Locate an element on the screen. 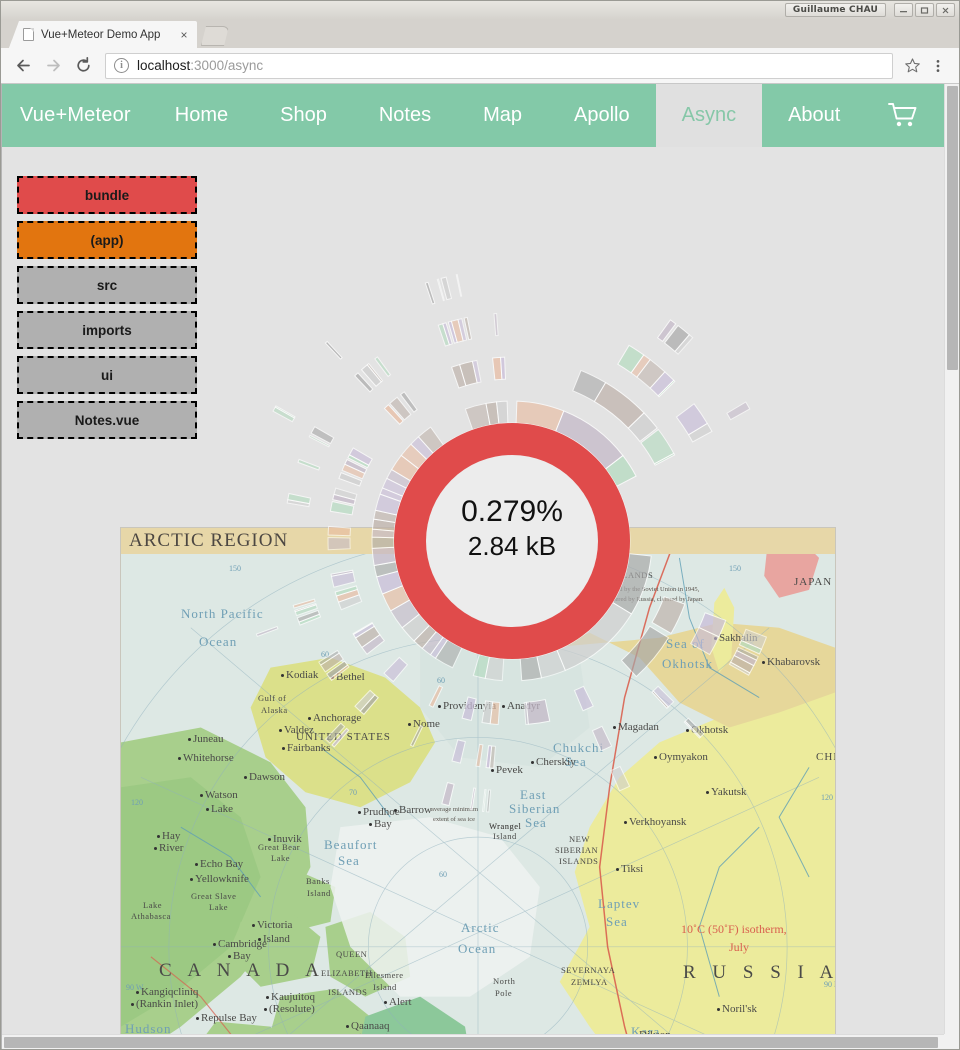 This screenshot has height=1050, width=960. nav-item-notes: Notes is located at coordinates (405, 115).